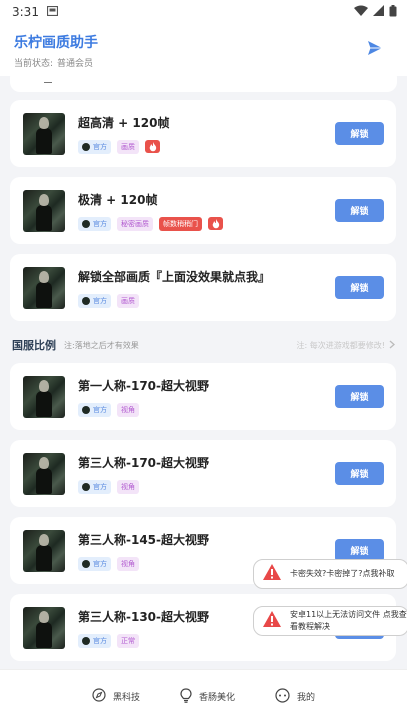 The image size is (407, 723). I want to click on list-item: 解锁全部画质『上面没效果就点我』 官方 画质 解锁, so click(203, 287).